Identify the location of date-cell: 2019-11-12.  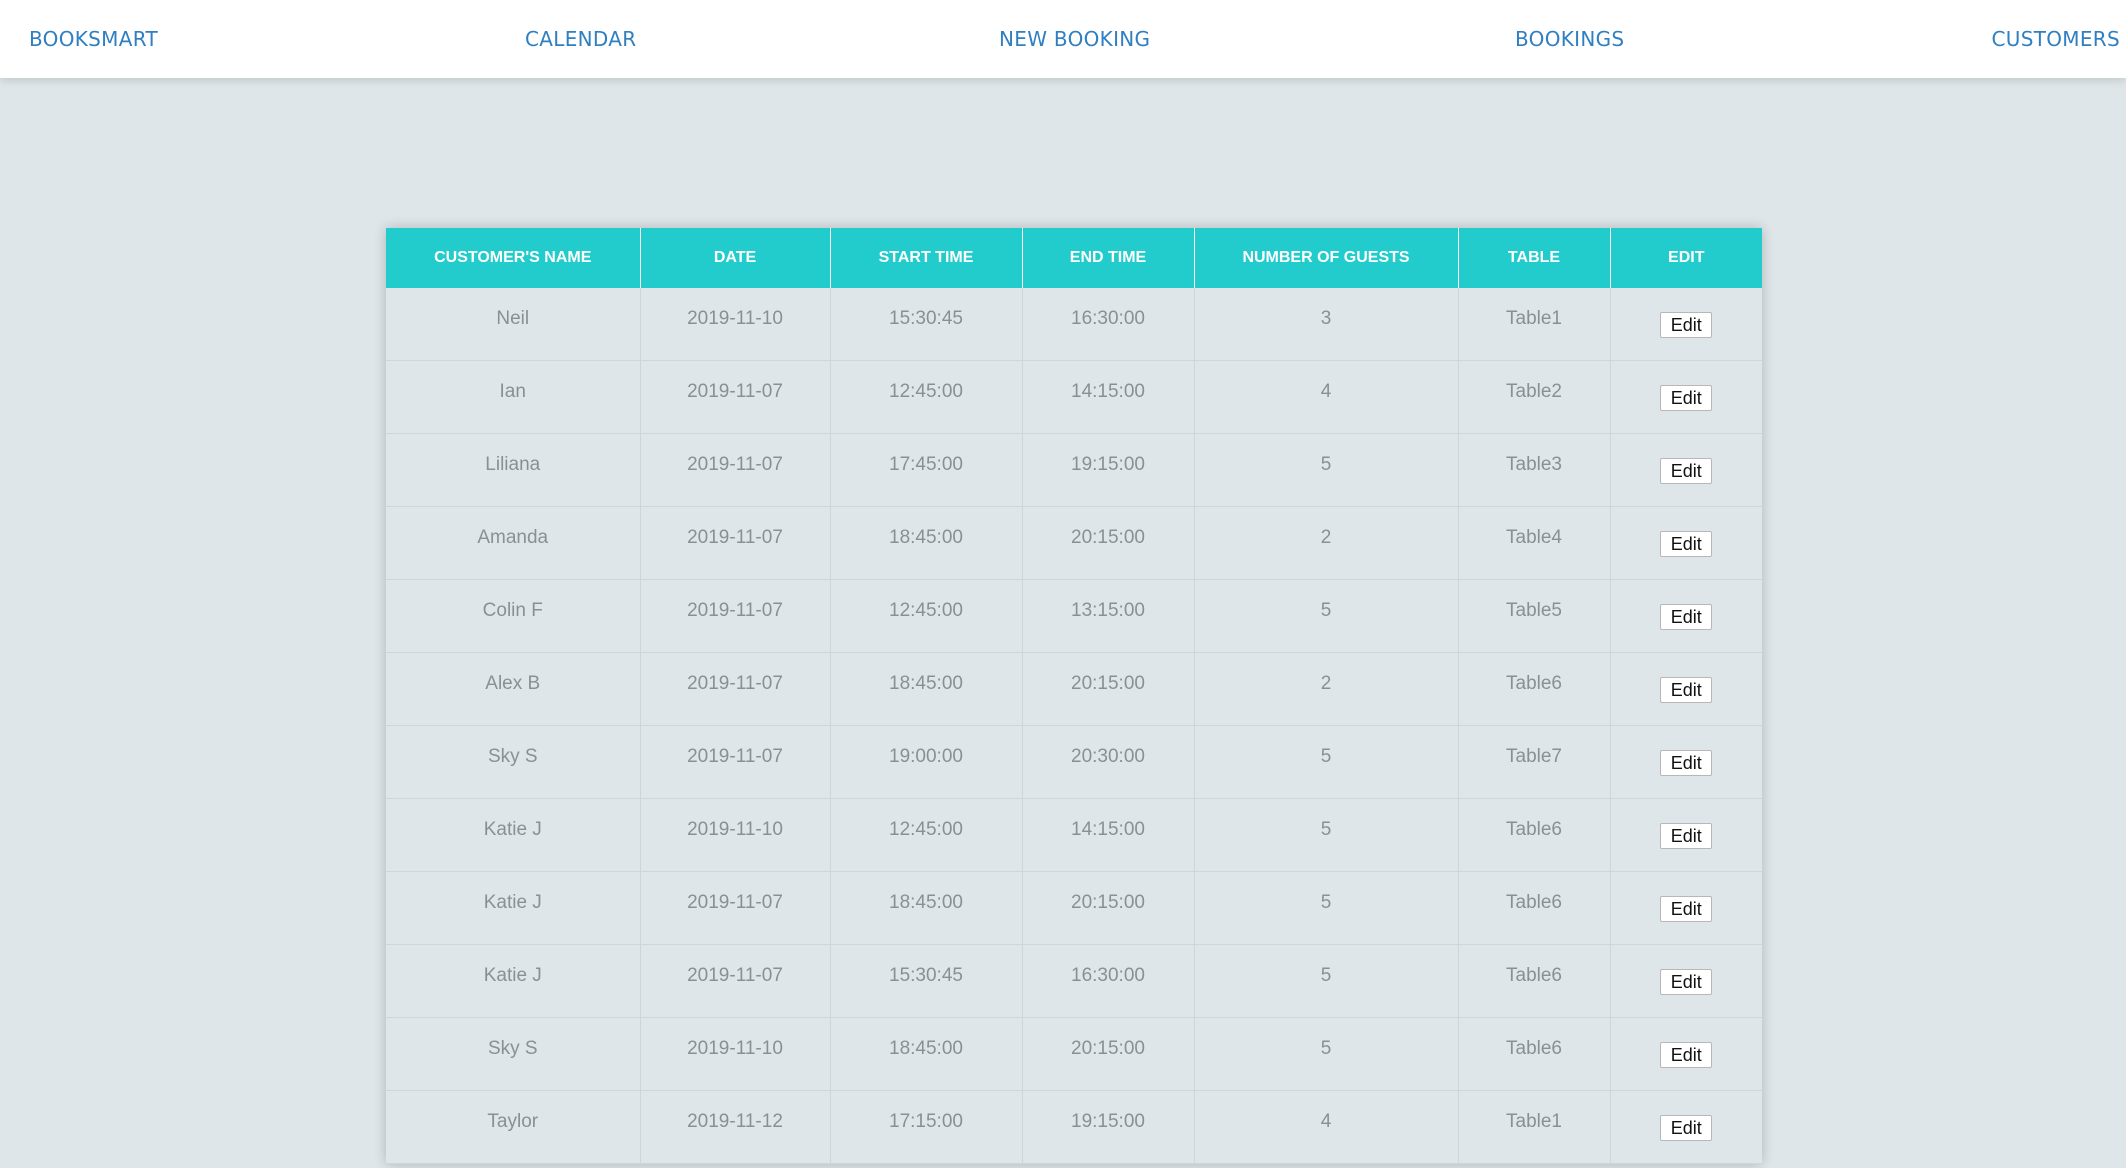
(735, 1127).